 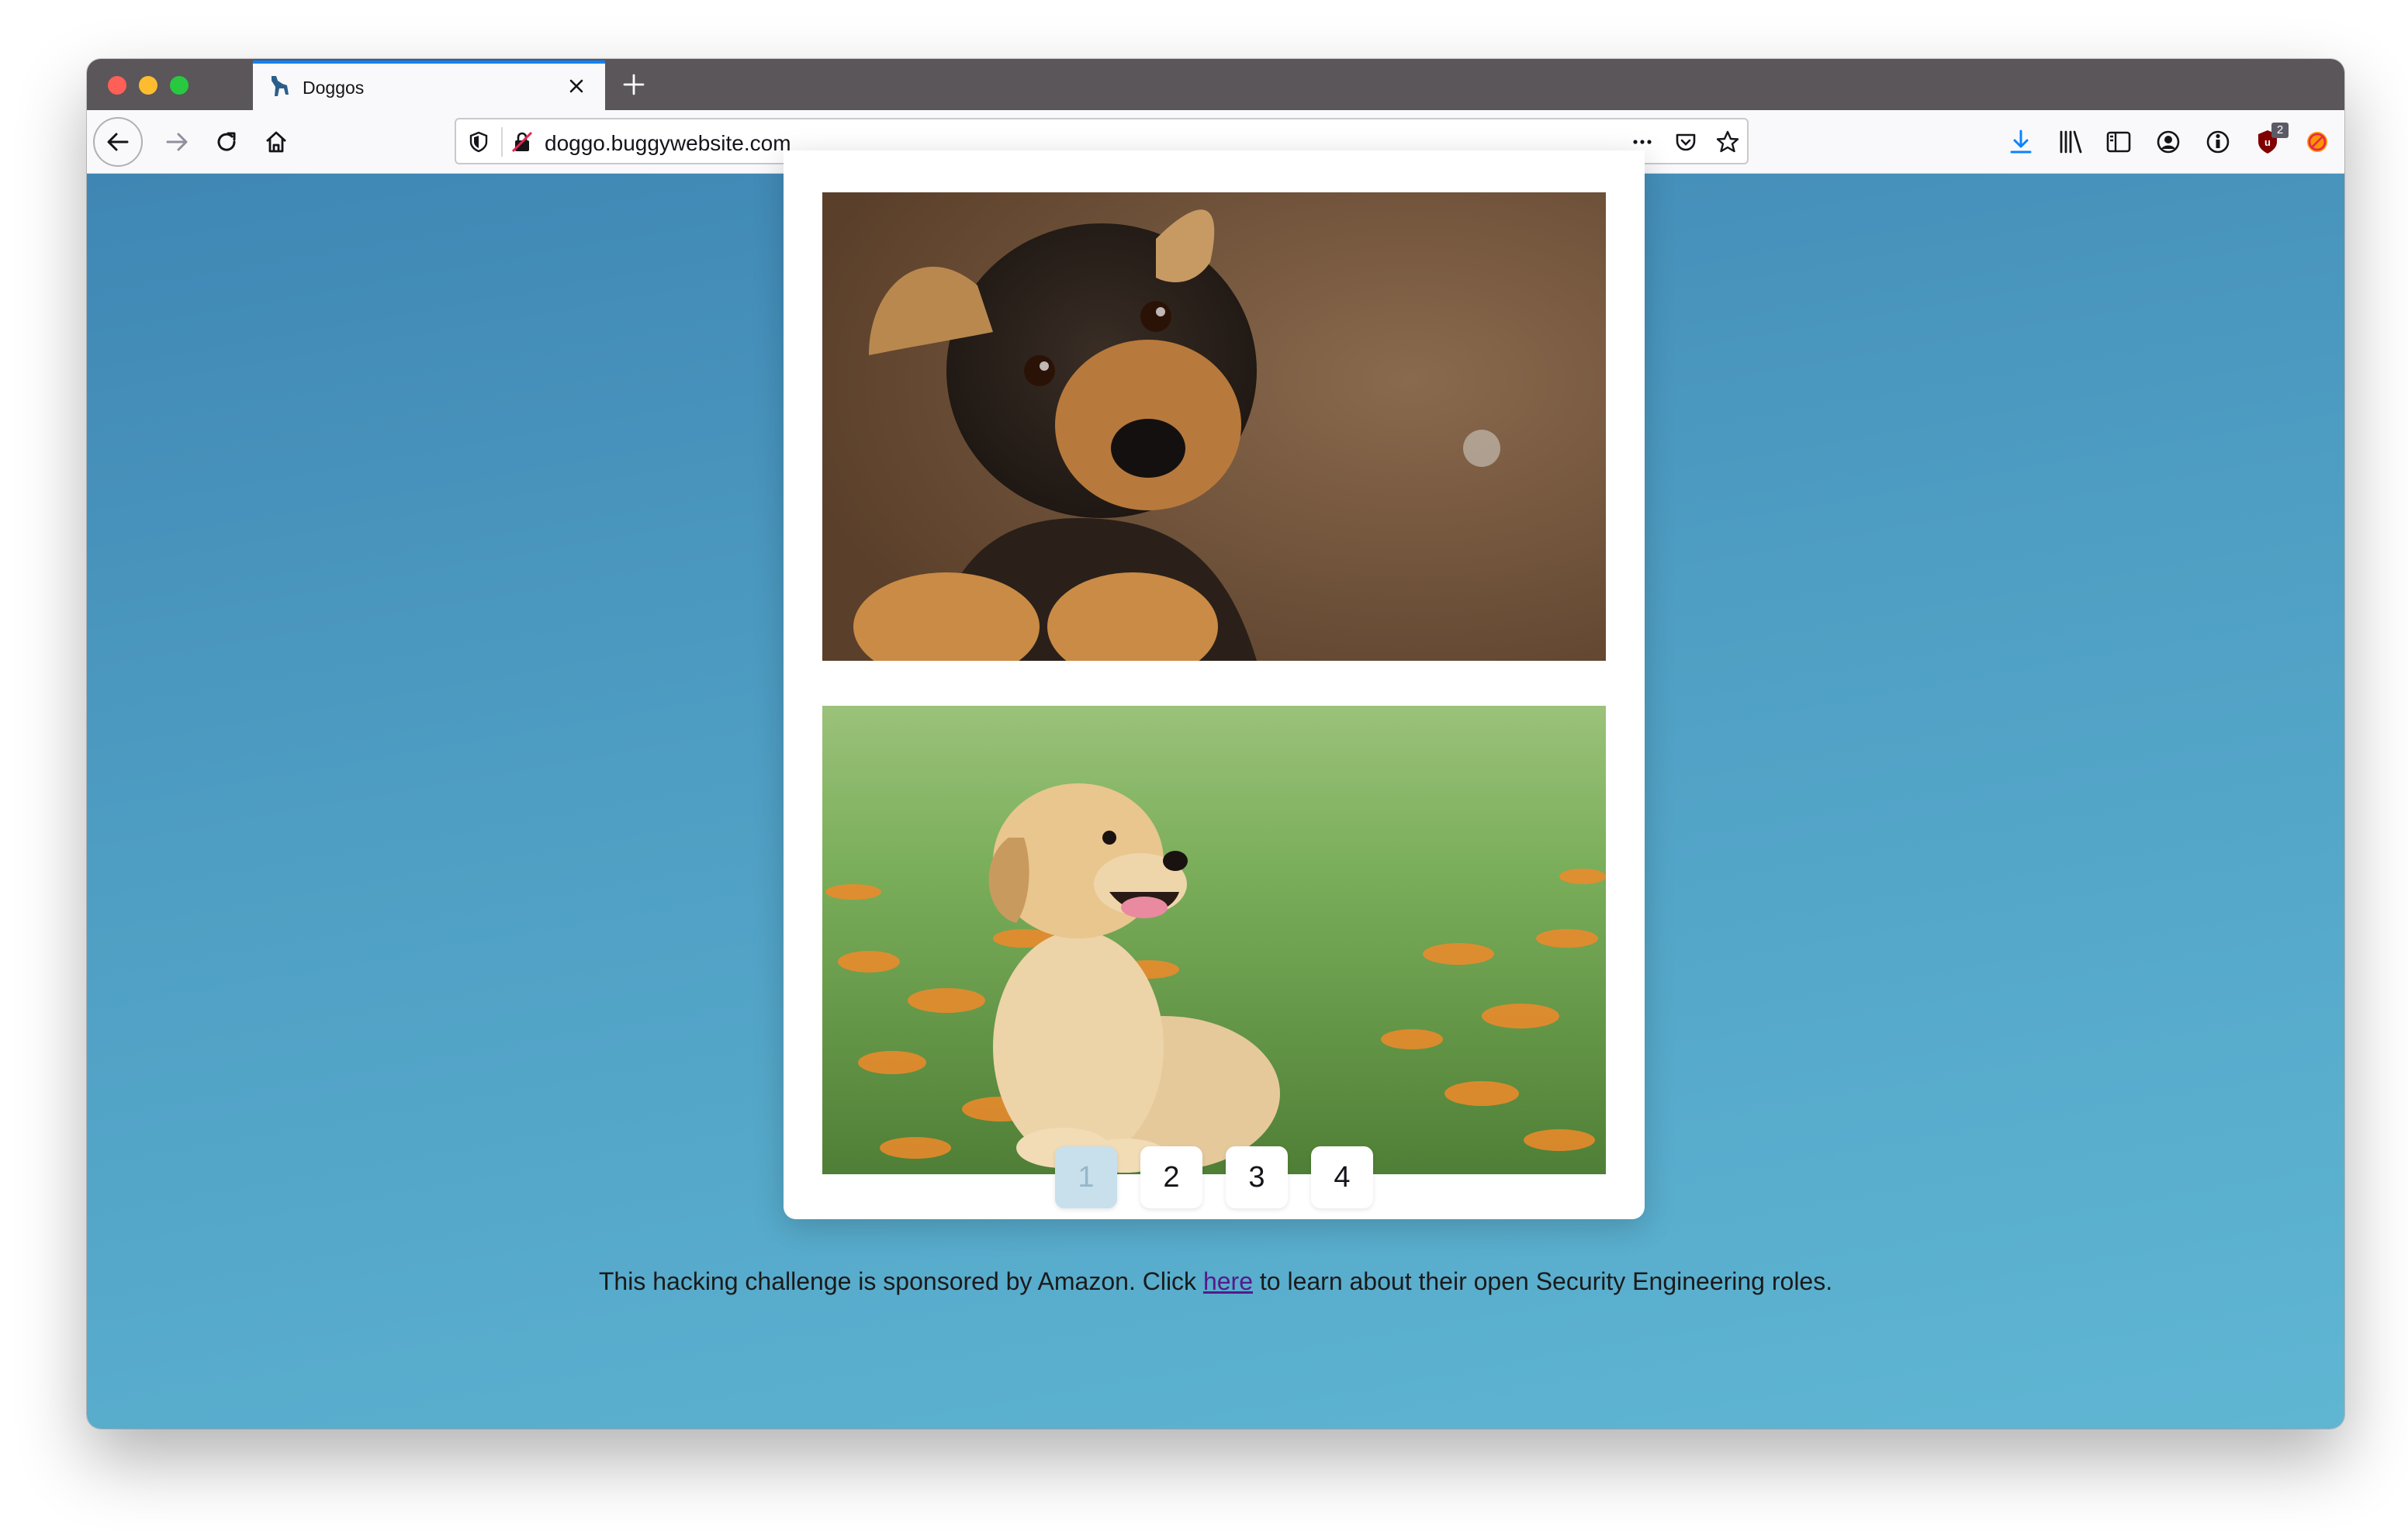 I want to click on extension-badge: 2, so click(x=2280, y=130).